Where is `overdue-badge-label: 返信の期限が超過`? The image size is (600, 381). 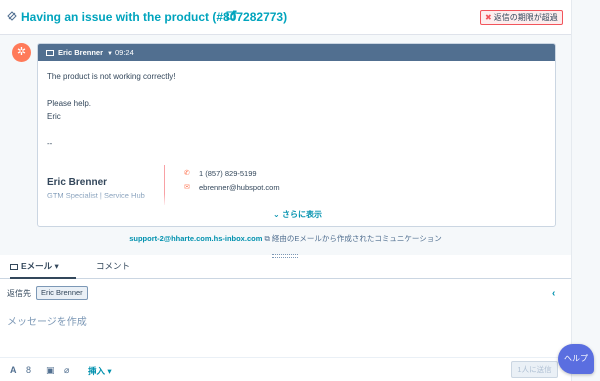 overdue-badge-label: 返信の期限が超過 is located at coordinates (525, 17).